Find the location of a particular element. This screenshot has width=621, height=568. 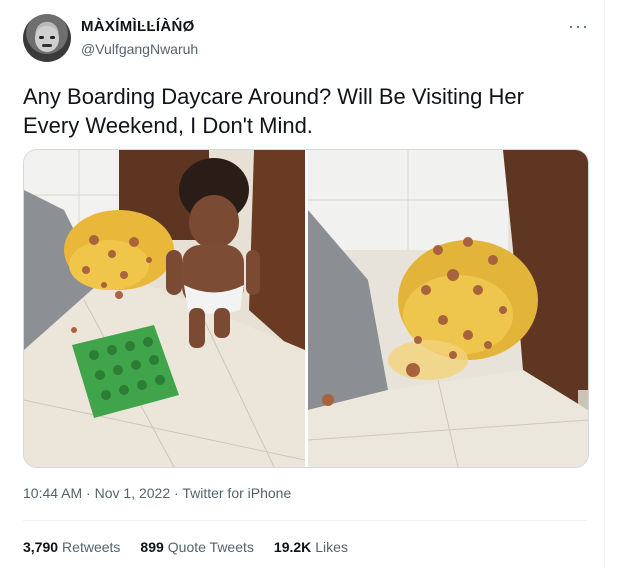

retweets-stat: 3,790 Retweets is located at coordinates (71, 547).